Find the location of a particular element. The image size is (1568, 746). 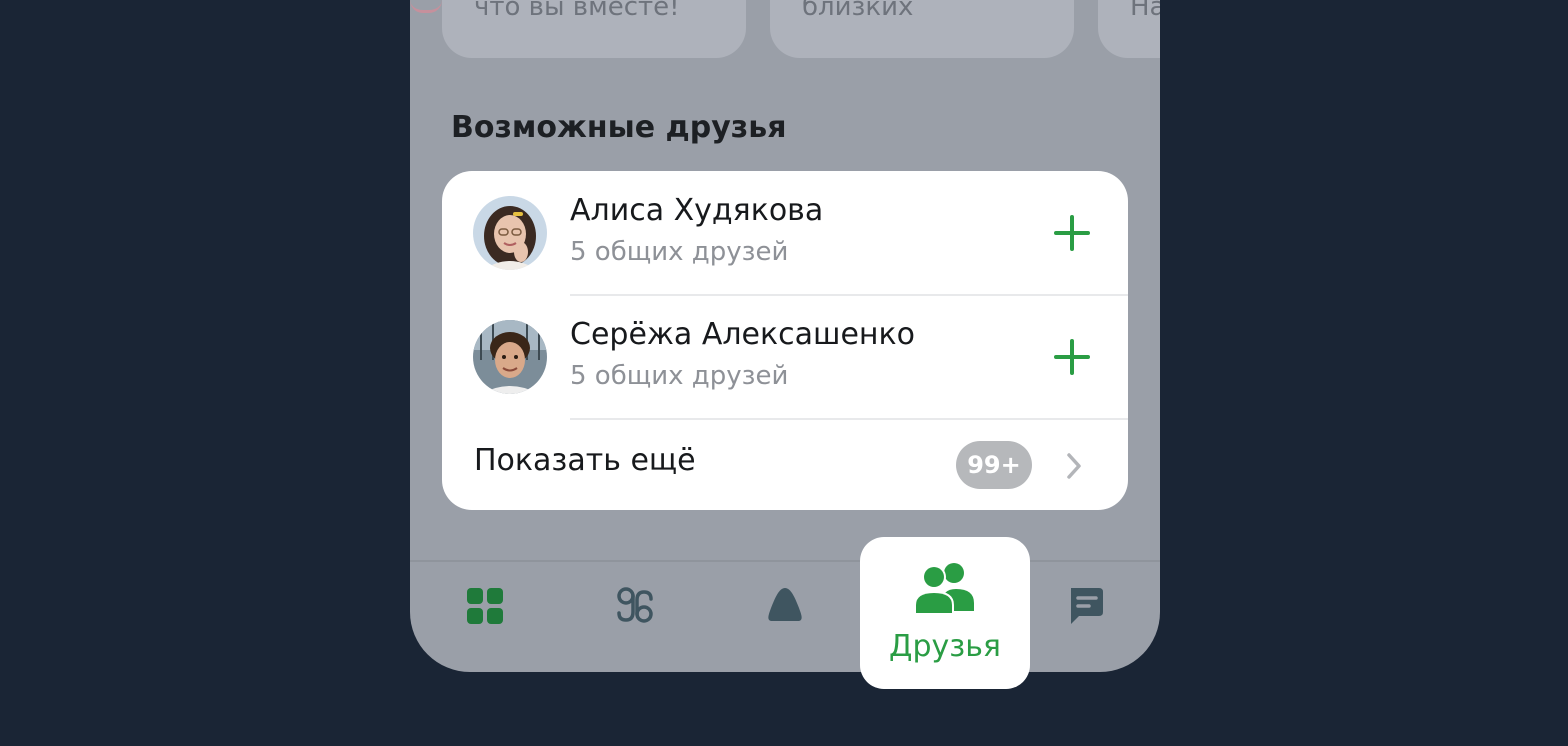

count-badge: 99+ is located at coordinates (994, 465).